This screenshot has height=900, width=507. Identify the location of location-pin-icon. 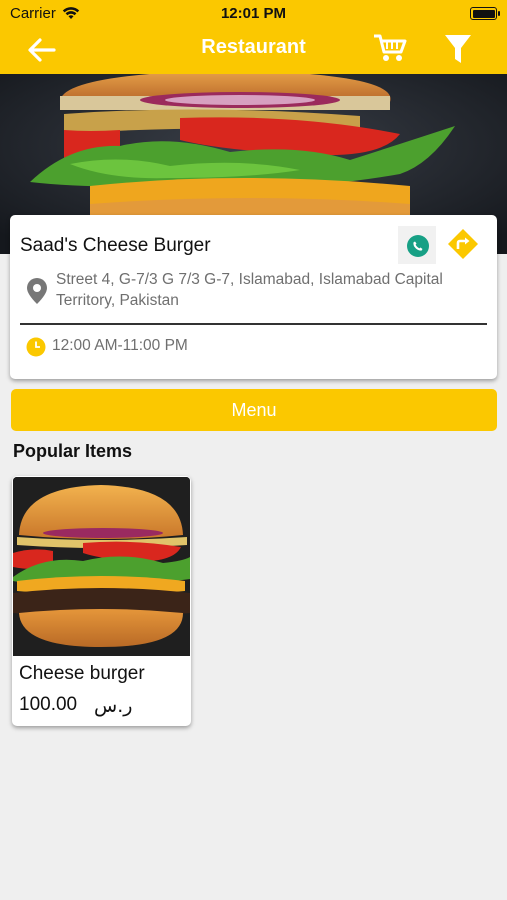
(37, 291).